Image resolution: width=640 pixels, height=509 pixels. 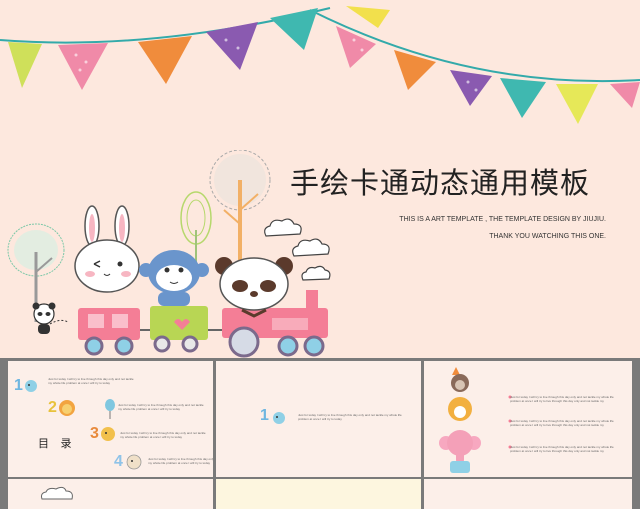 What do you see at coordinates (264, 415) in the screenshot?
I see `section-number: 1` at bounding box center [264, 415].